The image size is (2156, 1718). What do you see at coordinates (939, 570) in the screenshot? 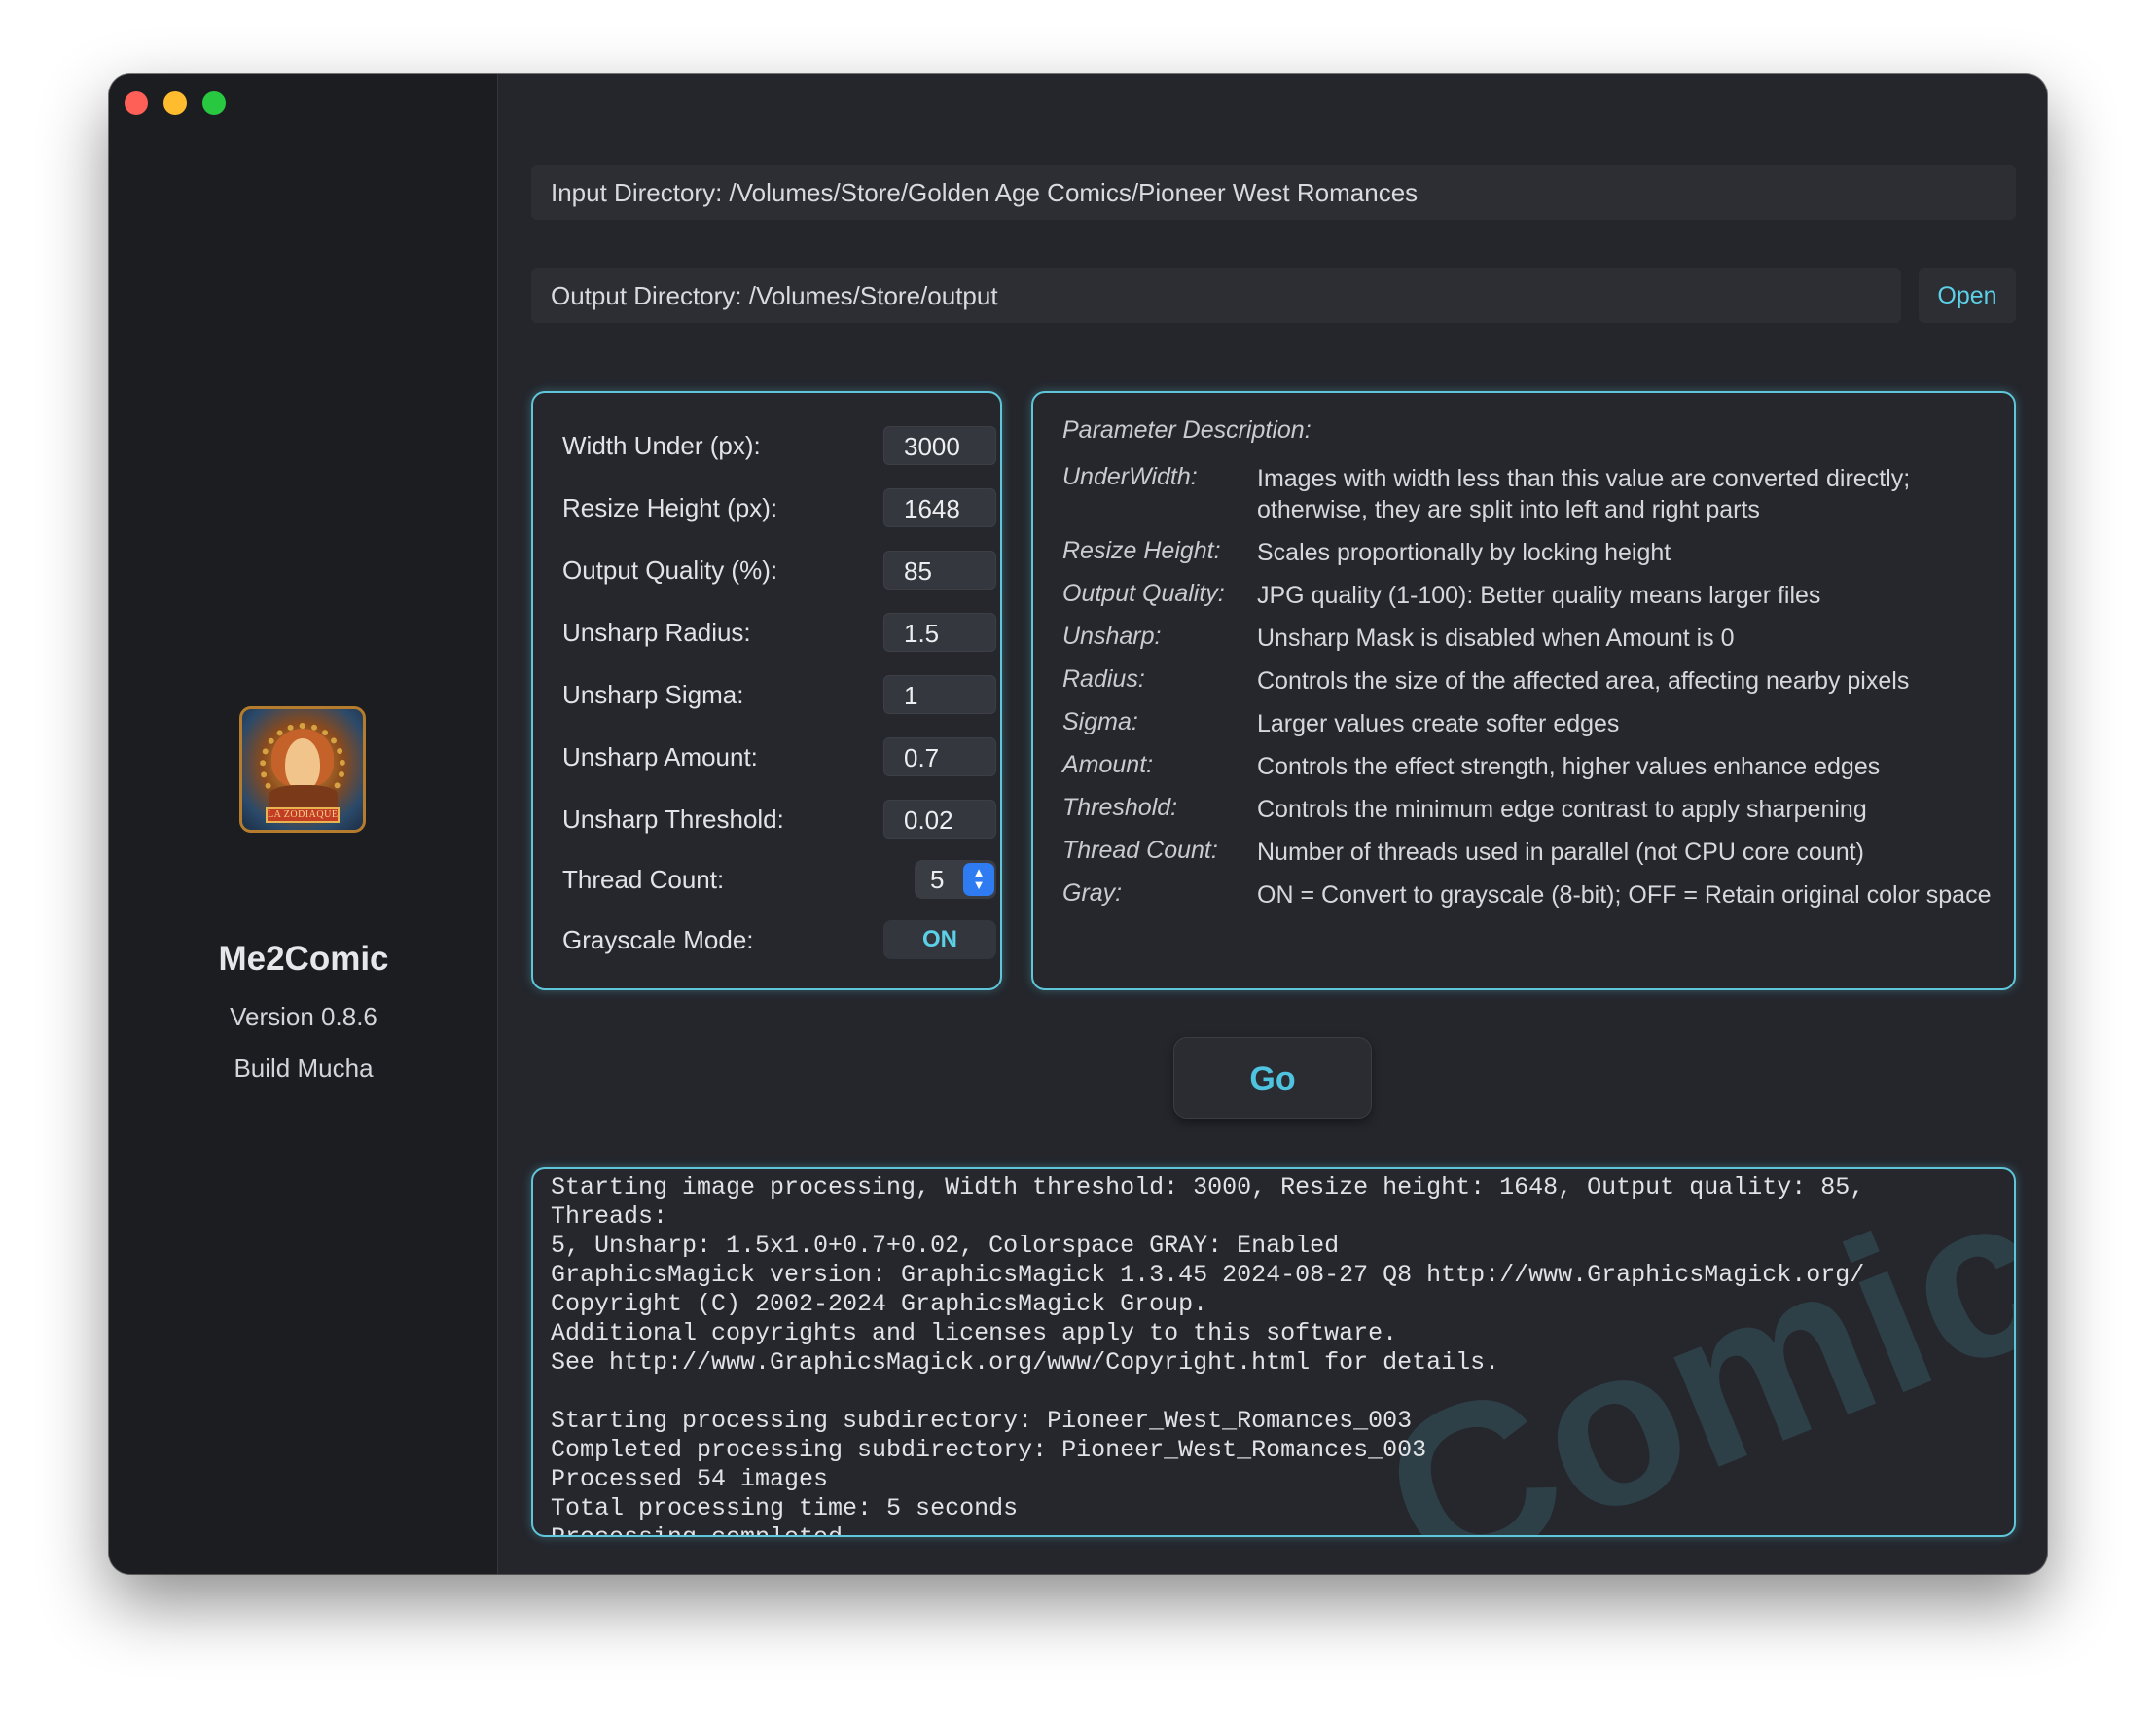
I see `output-quality-input: 85` at bounding box center [939, 570].